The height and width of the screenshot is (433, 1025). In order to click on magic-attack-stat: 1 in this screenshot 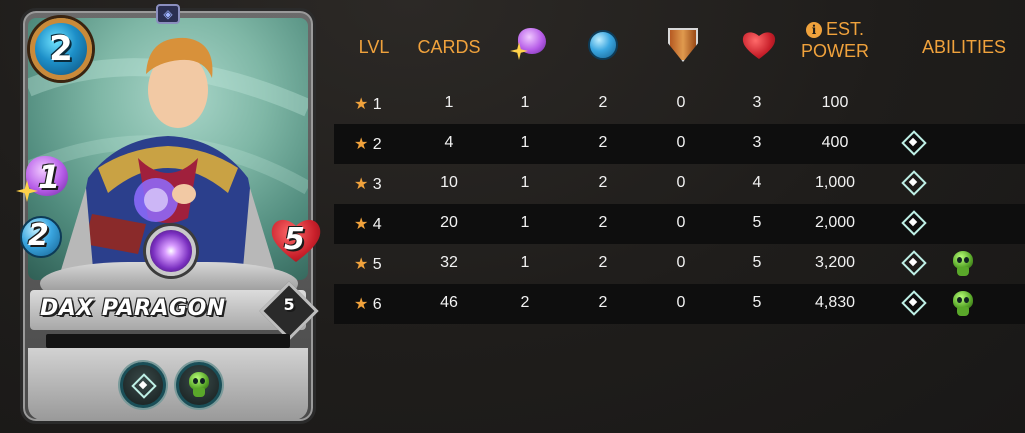, I will do `click(44, 178)`.